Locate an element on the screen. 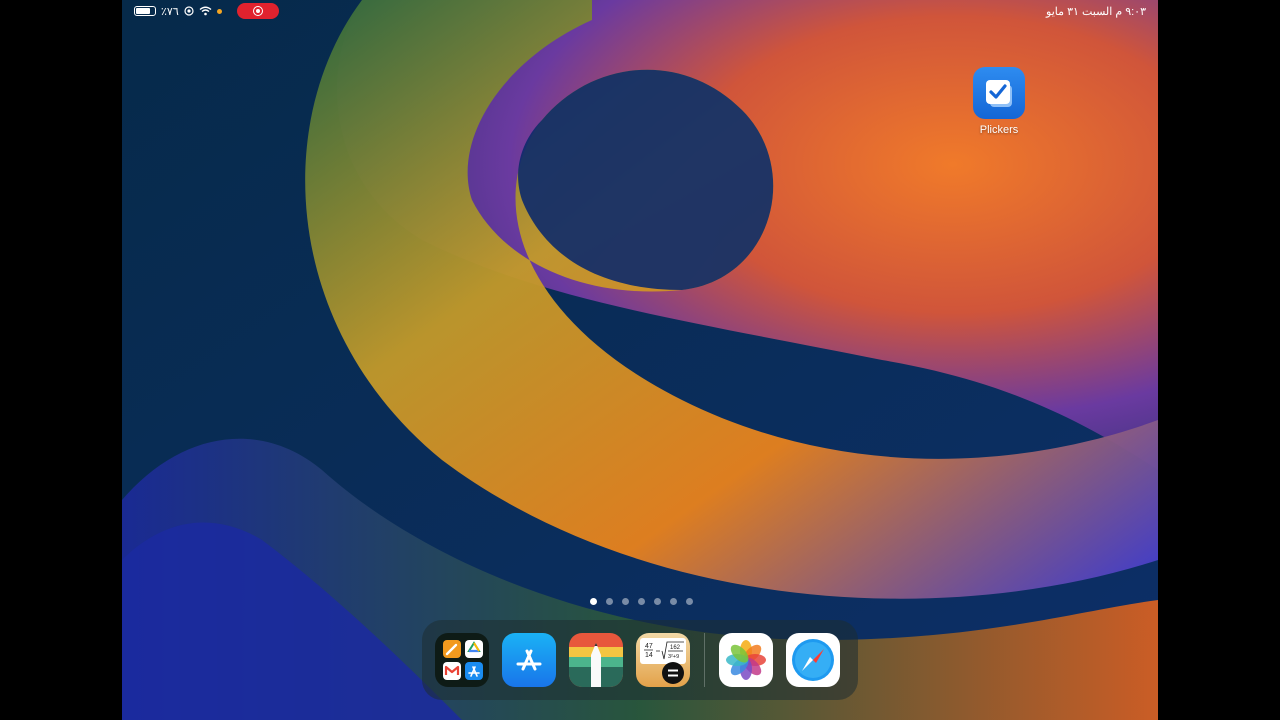 The width and height of the screenshot is (1280, 720). svg-text: 14 is located at coordinates (649, 655).